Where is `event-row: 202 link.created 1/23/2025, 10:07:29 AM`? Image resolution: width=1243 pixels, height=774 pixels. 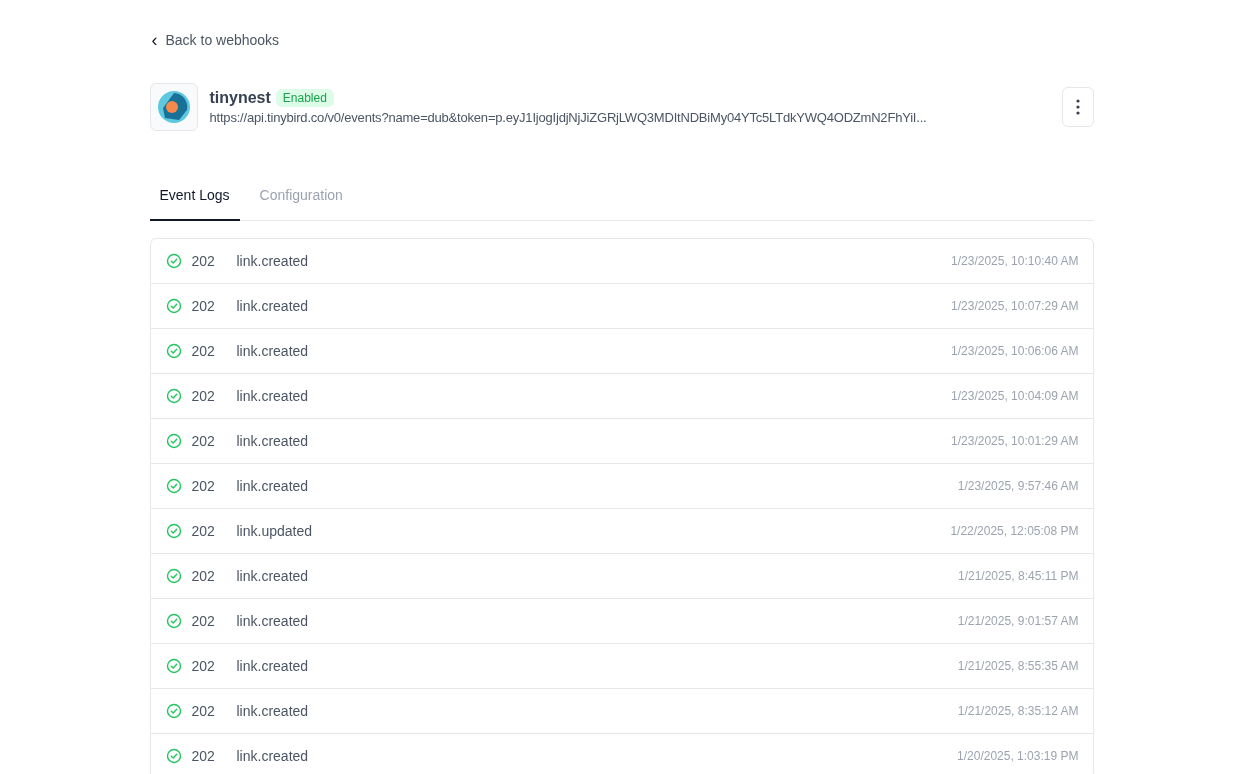
event-row: 202 link.created 1/23/2025, 10:07:29 AM is located at coordinates (621, 305).